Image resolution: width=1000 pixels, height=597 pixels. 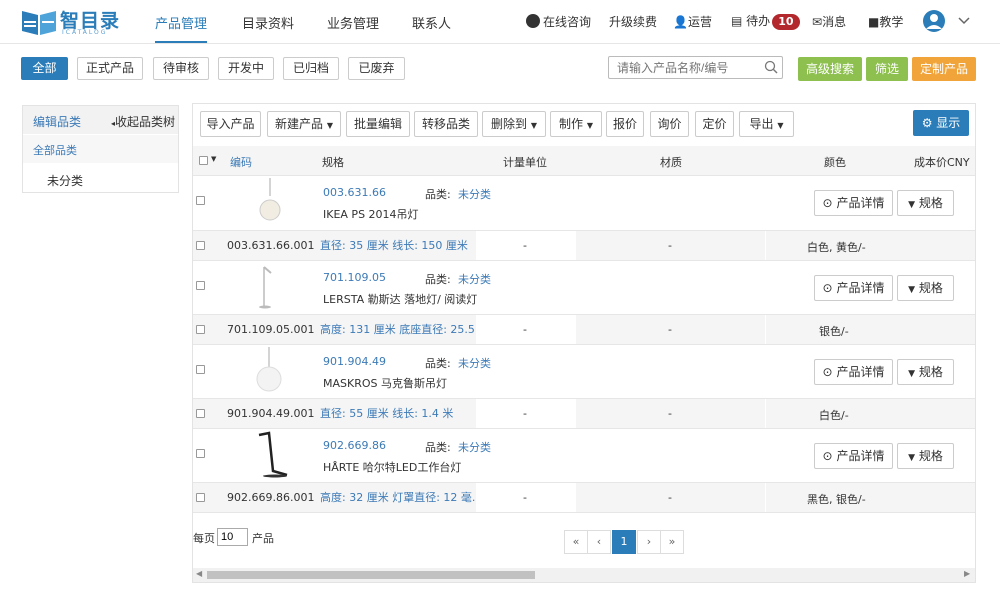 I want to click on filter-deprecated: 已废弃, so click(x=376, y=68).